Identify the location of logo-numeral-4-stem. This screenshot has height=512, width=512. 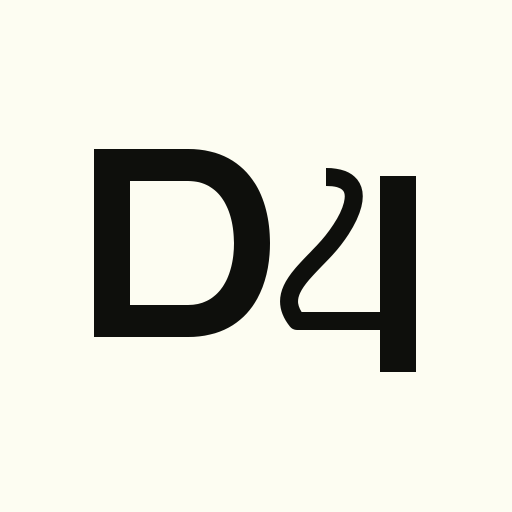
(398, 274).